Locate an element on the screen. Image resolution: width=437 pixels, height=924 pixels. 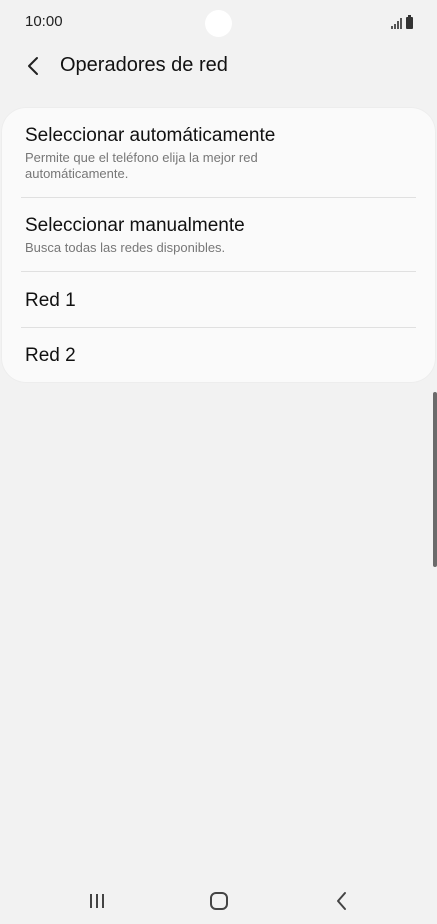
navigation-bar is located at coordinates (218, 900).